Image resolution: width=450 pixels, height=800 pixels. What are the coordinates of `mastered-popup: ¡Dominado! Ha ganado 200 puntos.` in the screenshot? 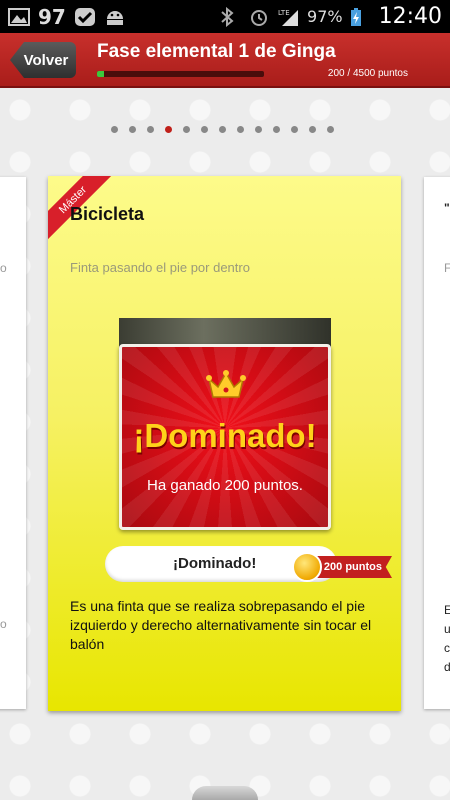 It's located at (225, 437).